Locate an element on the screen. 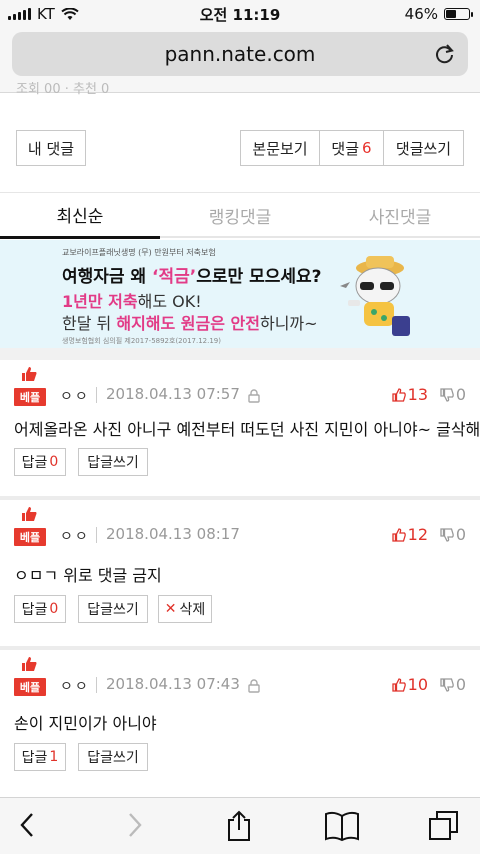 The image size is (480, 854). address-bar: pann.nate.com is located at coordinates (240, 54).